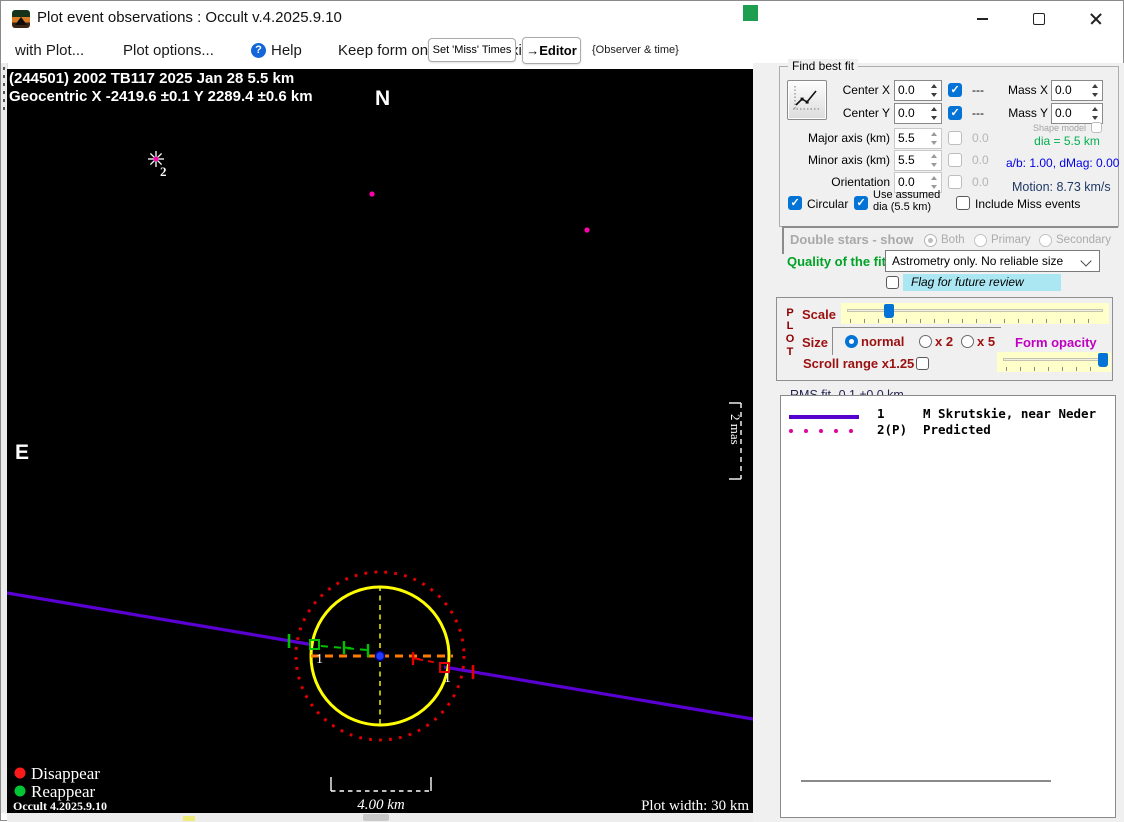 Image resolution: width=1124 pixels, height=822 pixels. Describe the element at coordinates (381, 805) in the screenshot. I see `scale-bar-label: 4.00 km` at that location.